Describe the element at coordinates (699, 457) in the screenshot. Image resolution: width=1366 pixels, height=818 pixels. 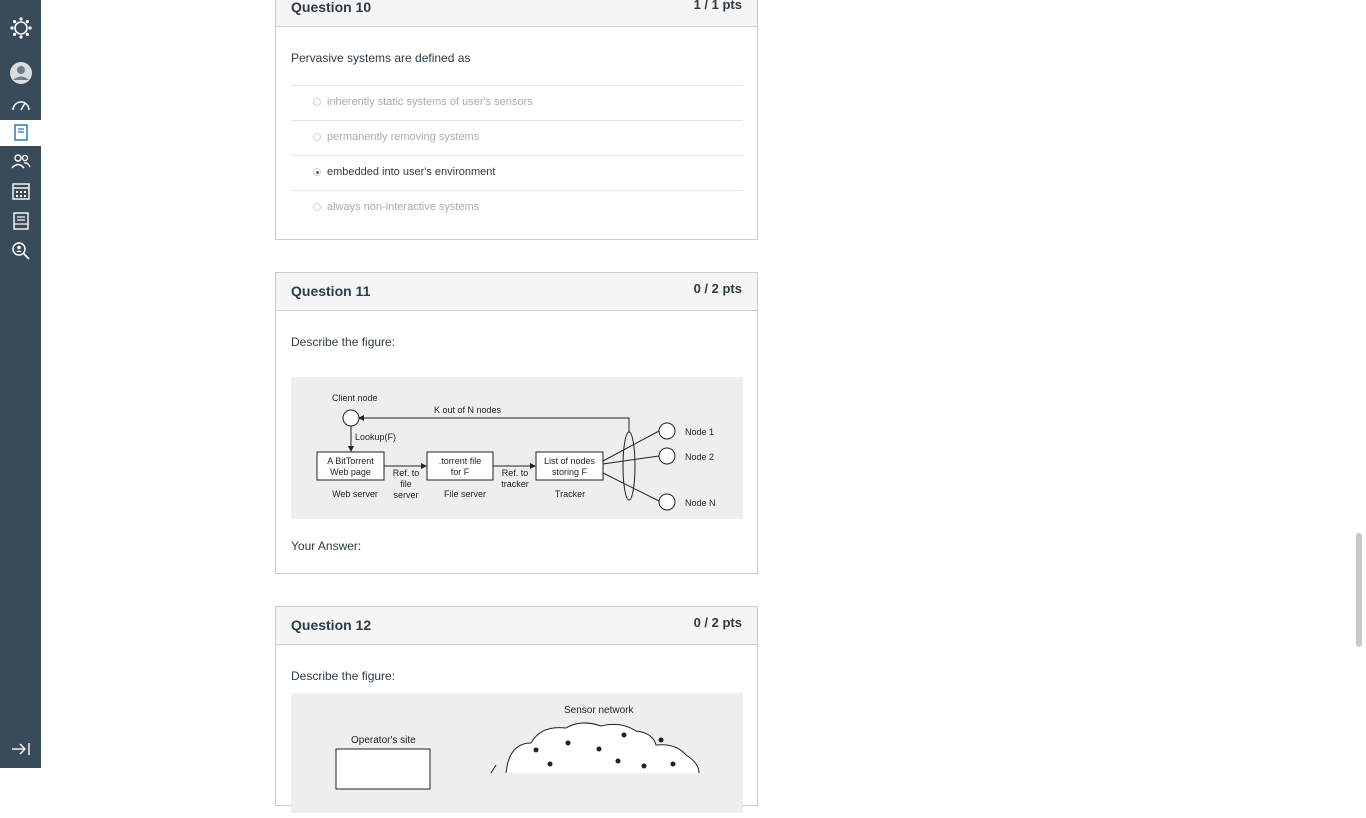
I see `node-label: Node 2` at that location.